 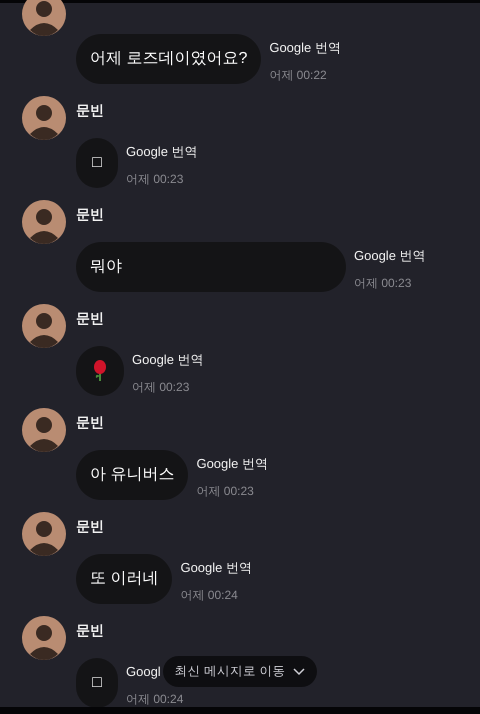 I want to click on message-bubble: 아 유니버스, so click(x=132, y=475).